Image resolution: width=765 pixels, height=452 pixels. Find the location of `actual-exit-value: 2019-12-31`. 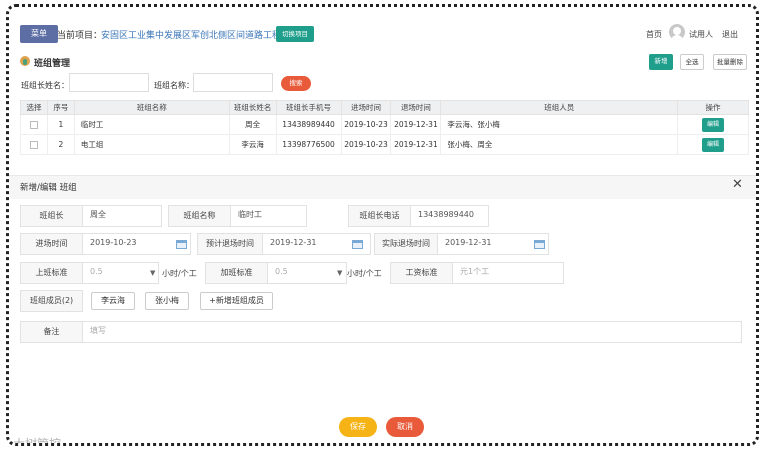

actual-exit-value: 2019-12-31 is located at coordinates (468, 242).